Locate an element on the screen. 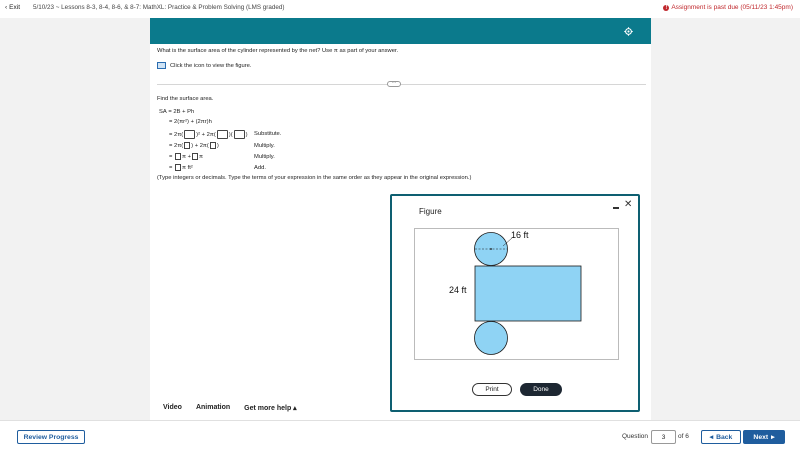 Image resolution: width=800 pixels, height=450 pixels. math-row-3: = 2π( )² + 2π( )( ) is located at coordinates (208, 134).